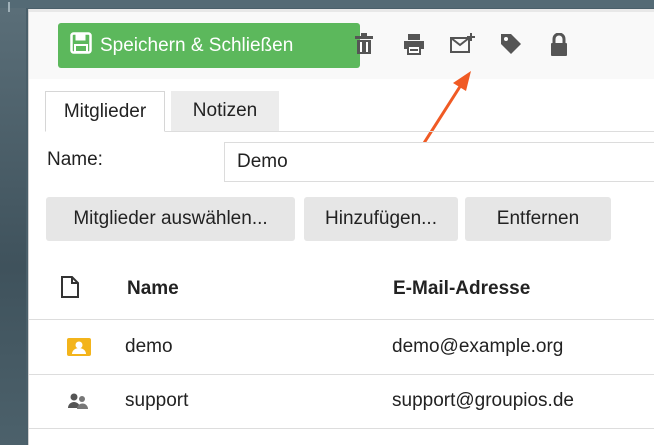  I want to click on tag-icon, so click(511, 44).